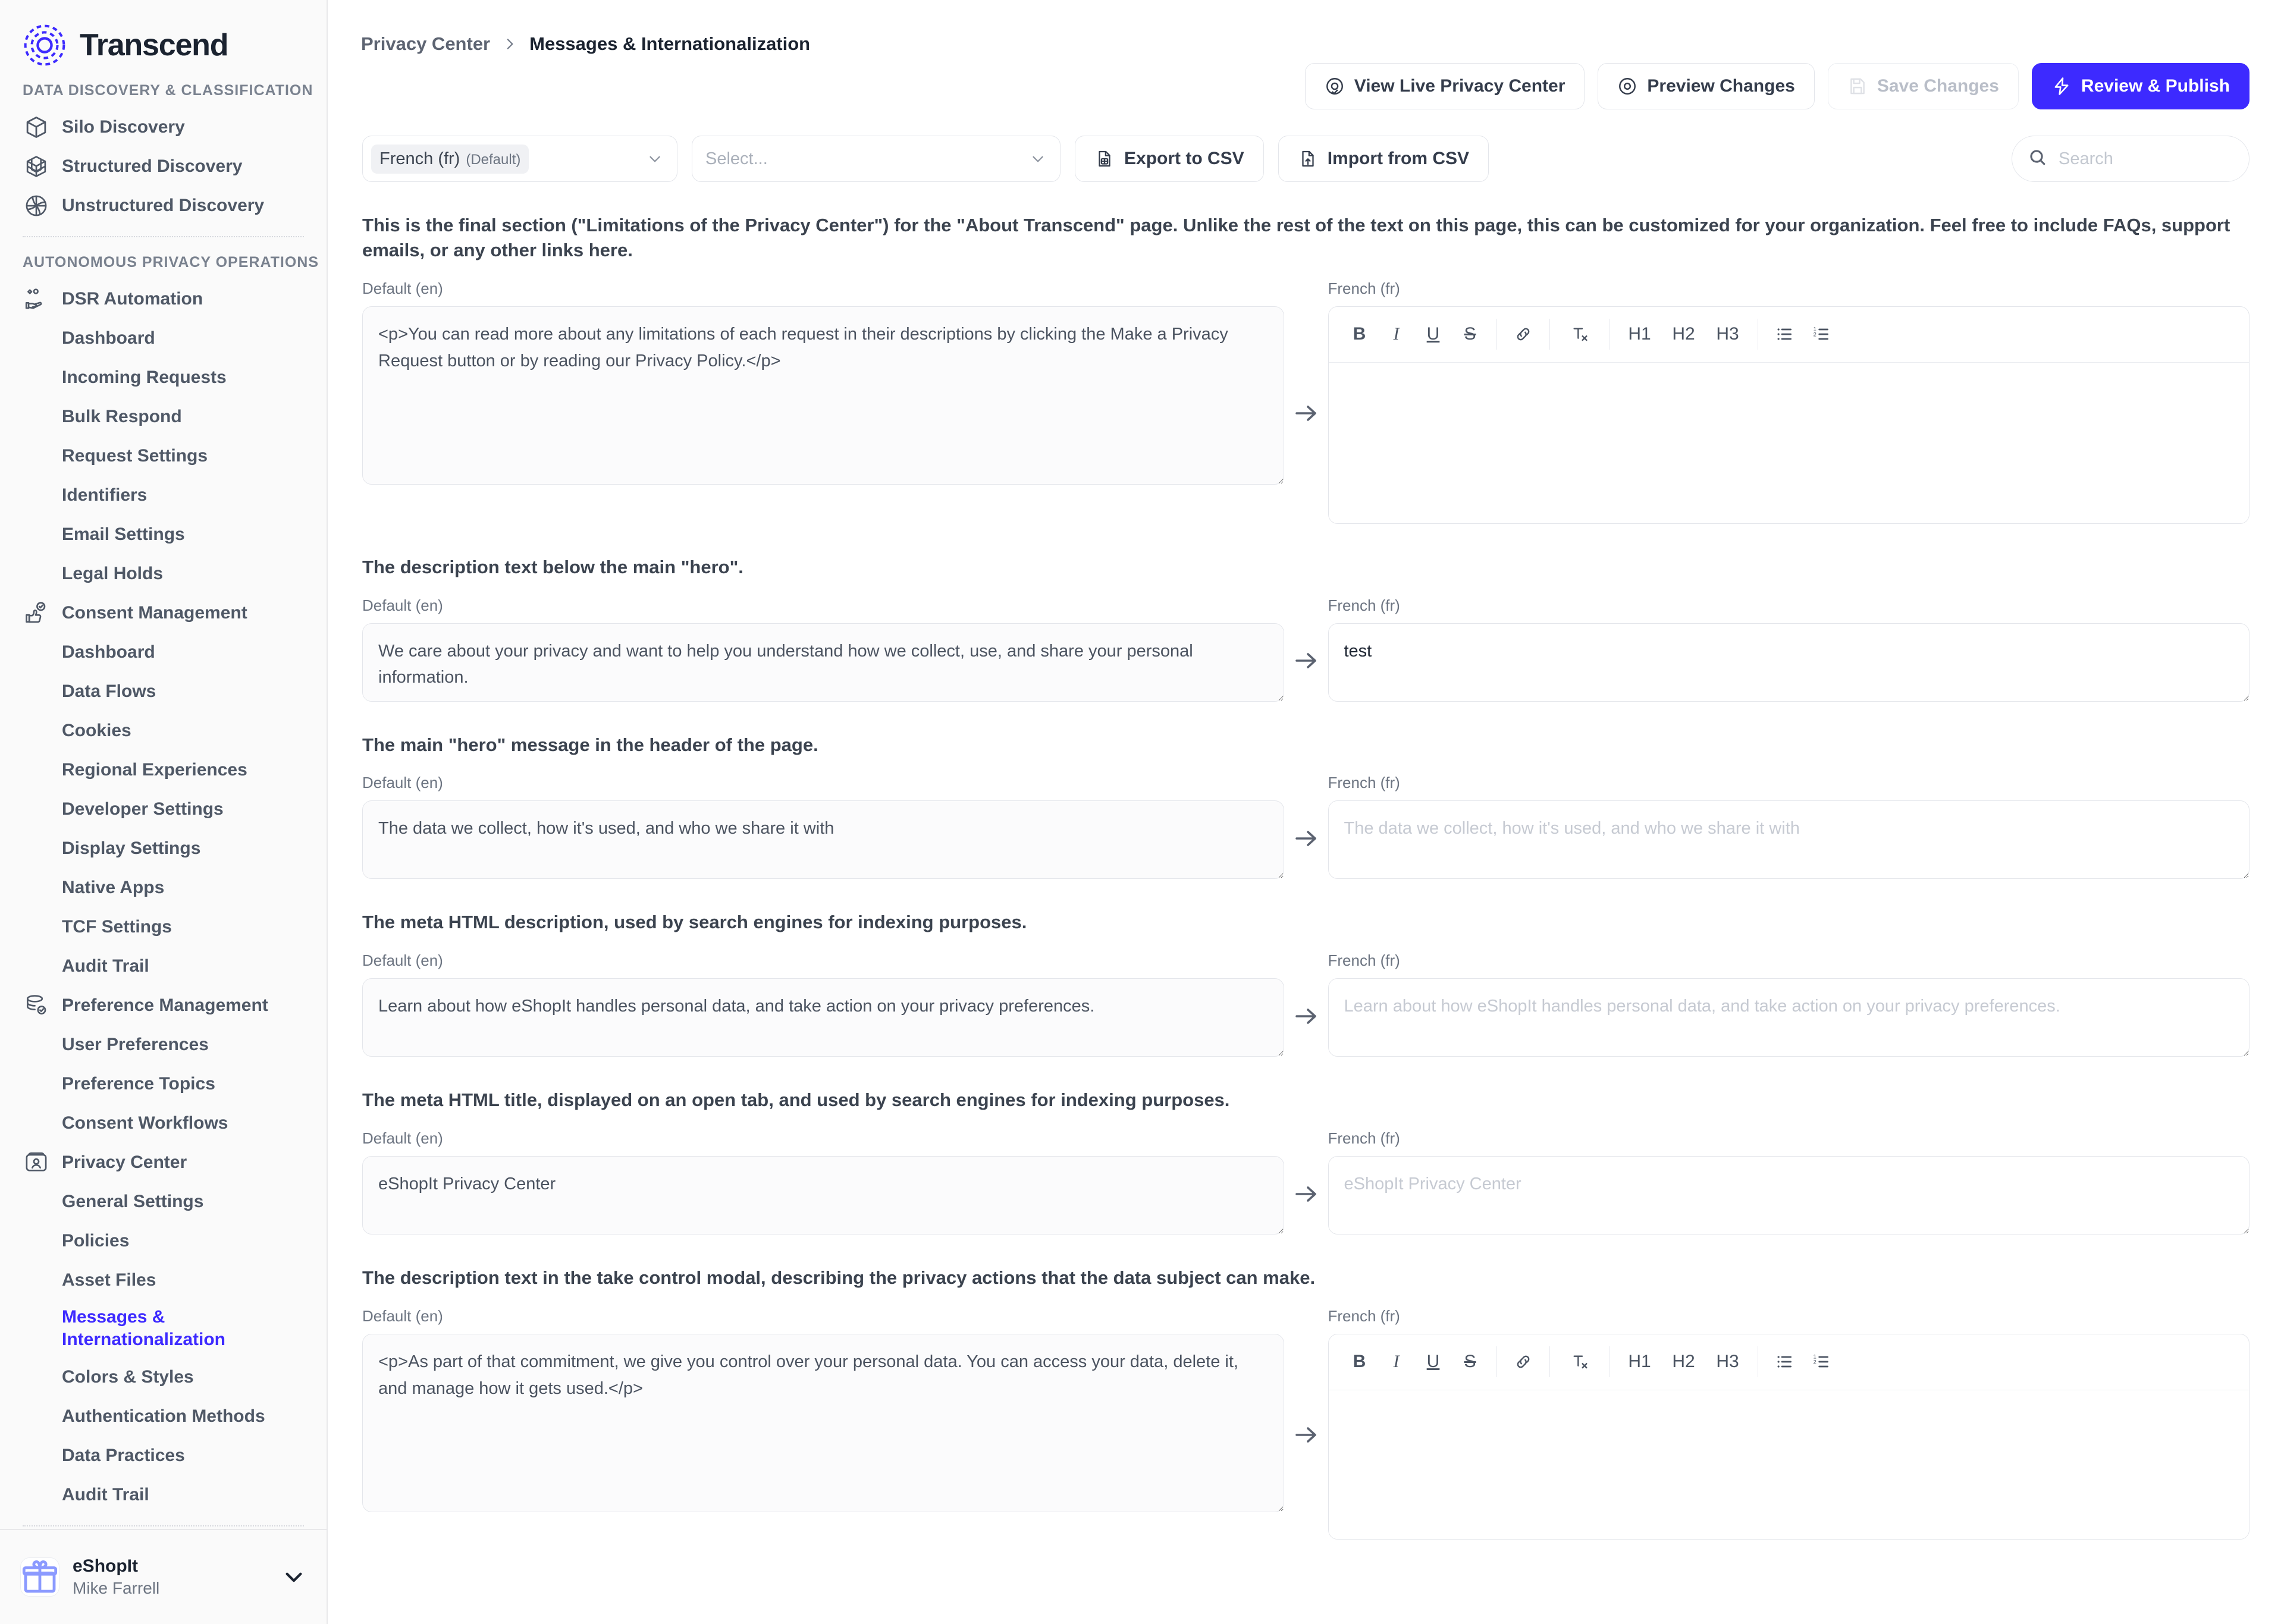 This screenshot has height=1624, width=2284. I want to click on sidebar-item-display-settings: Display Settings, so click(164, 848).